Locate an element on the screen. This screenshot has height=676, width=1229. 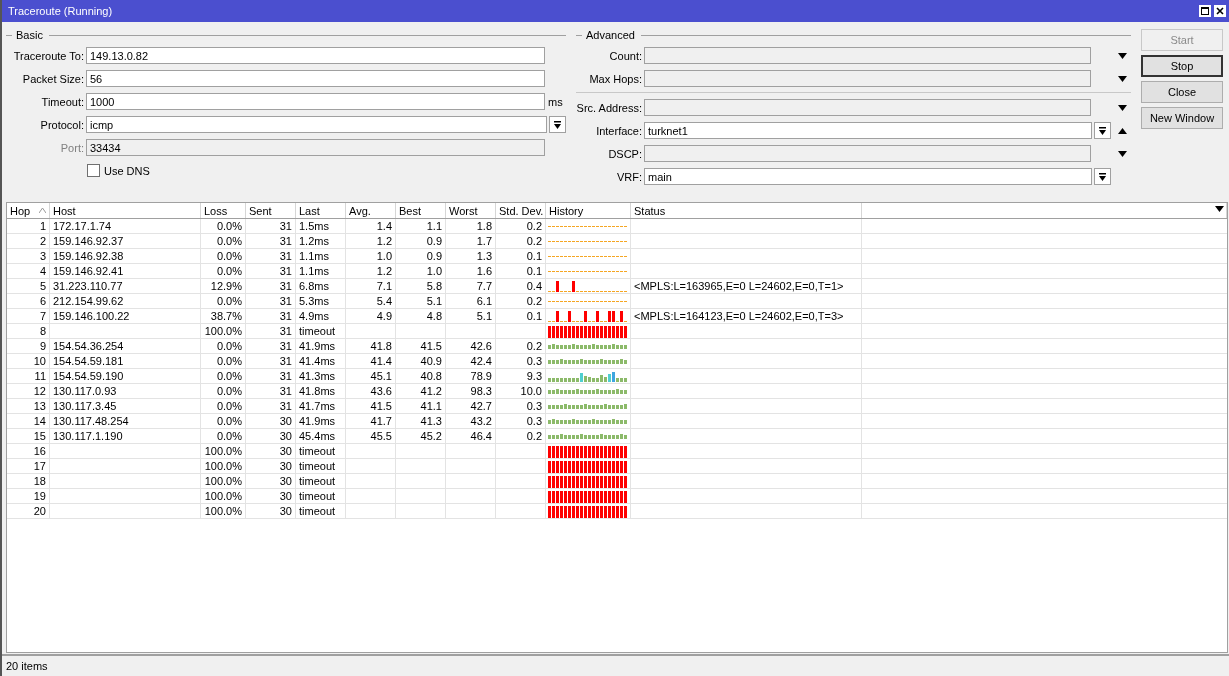
table-cell: 1.0 is located at coordinates (371, 256).